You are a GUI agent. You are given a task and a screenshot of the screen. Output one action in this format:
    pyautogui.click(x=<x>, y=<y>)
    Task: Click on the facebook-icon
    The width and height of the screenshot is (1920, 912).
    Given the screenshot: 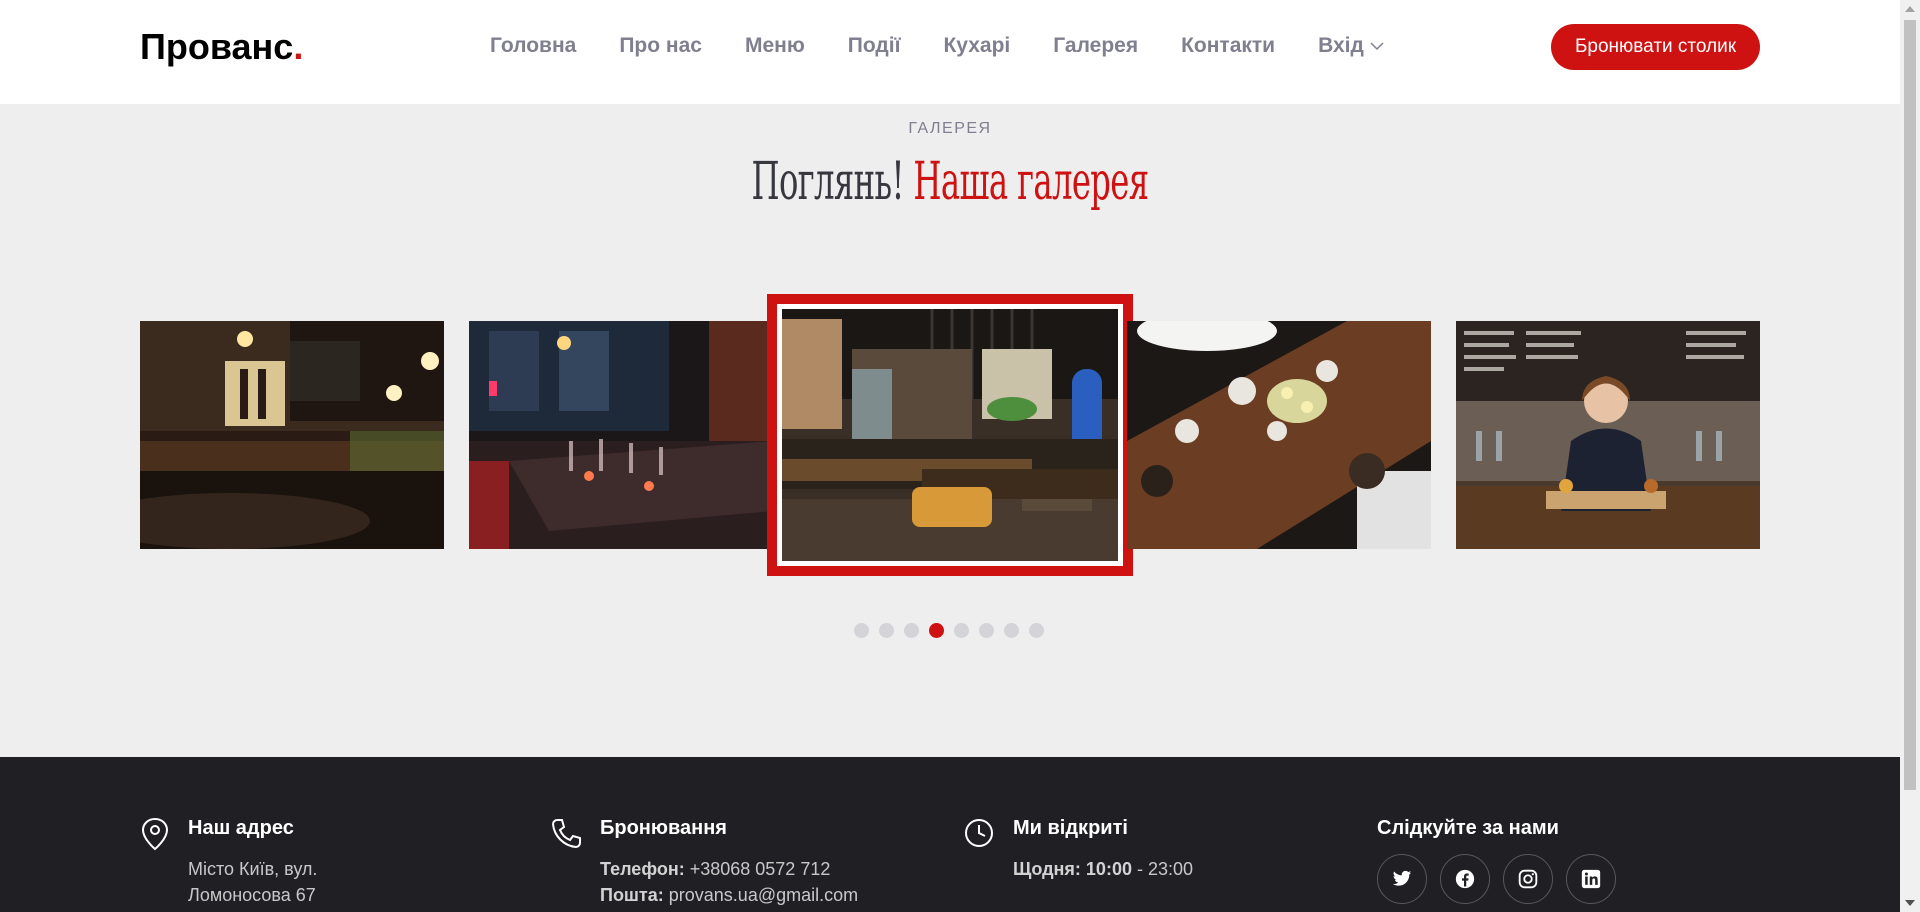 What is the action you would take?
    pyautogui.click(x=1465, y=879)
    